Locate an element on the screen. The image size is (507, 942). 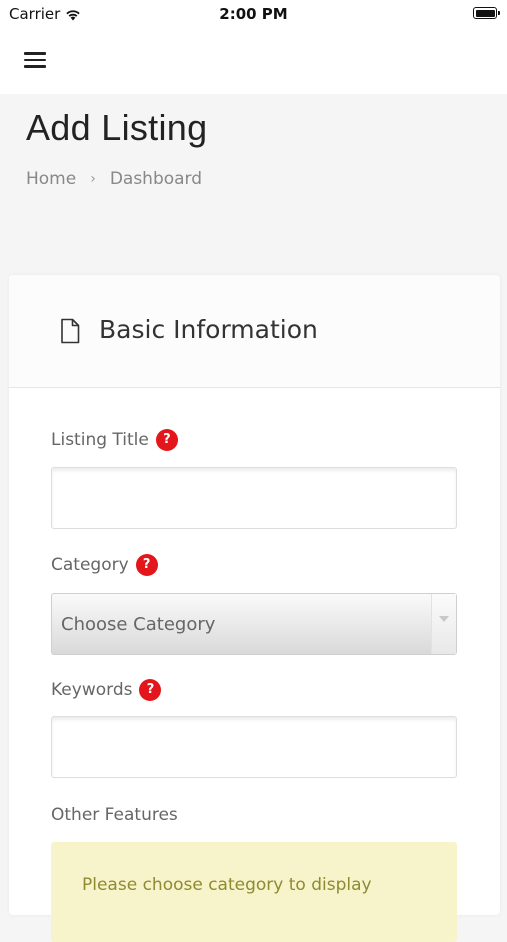
other-features-label: Other Features is located at coordinates (114, 815).